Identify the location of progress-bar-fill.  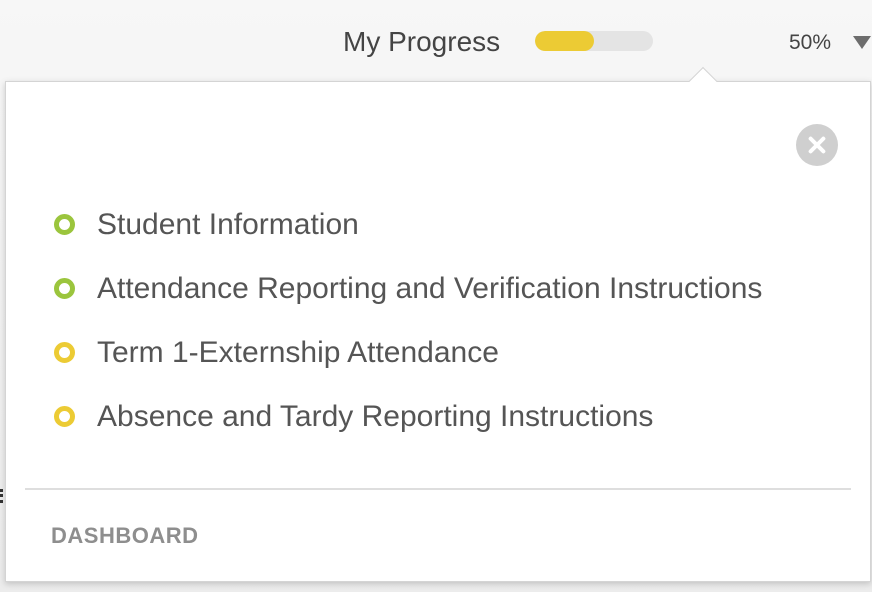
(564, 41).